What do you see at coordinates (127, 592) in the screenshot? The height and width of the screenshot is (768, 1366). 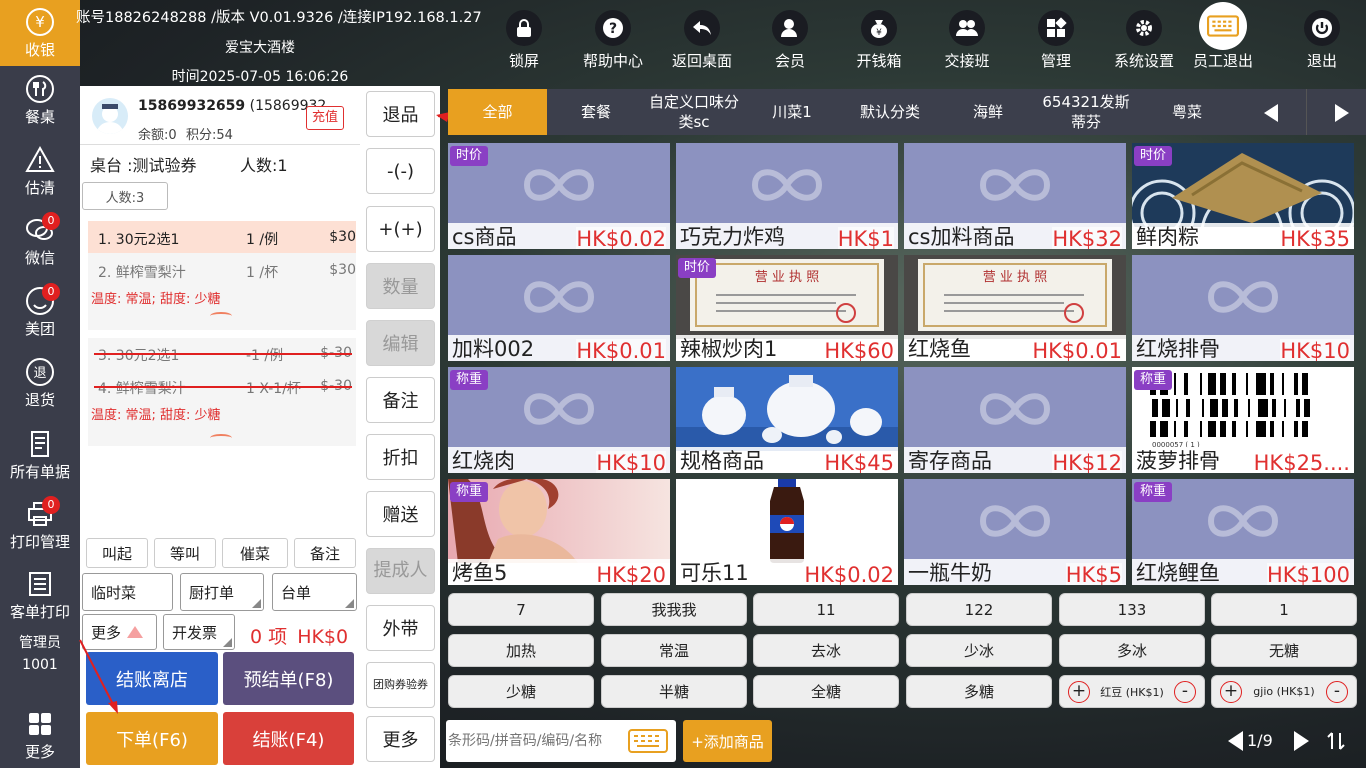 I see `temp-dish-button: 临时菜` at bounding box center [127, 592].